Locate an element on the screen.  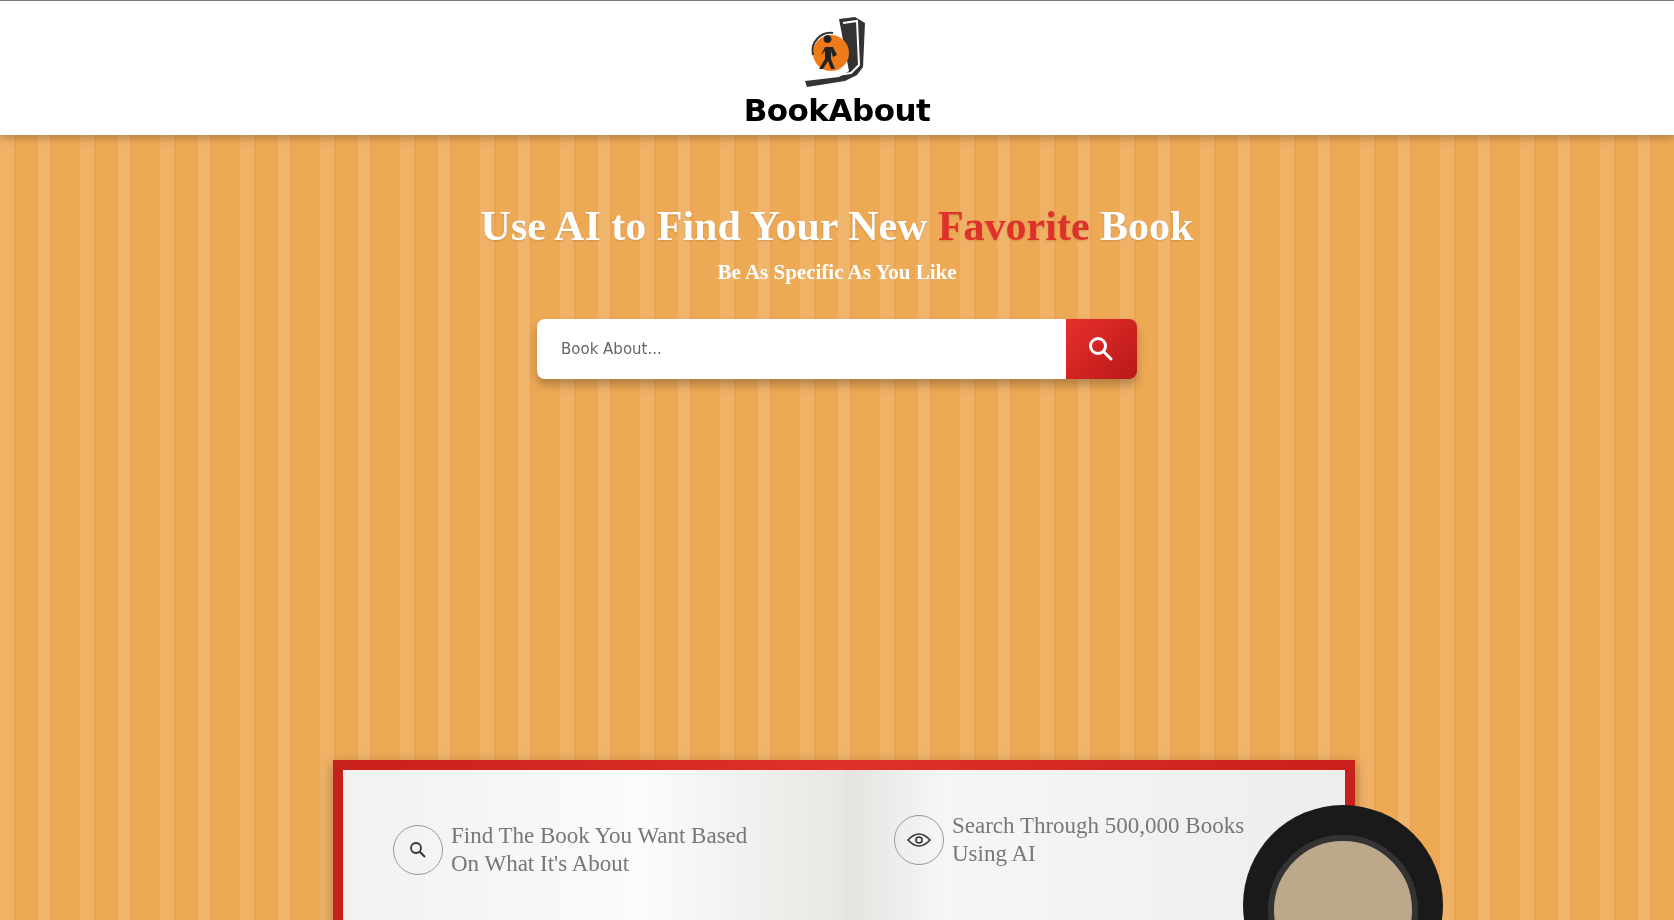
feature-text: Search Through 500,000 Books Using AI is located at coordinates (1099, 840).